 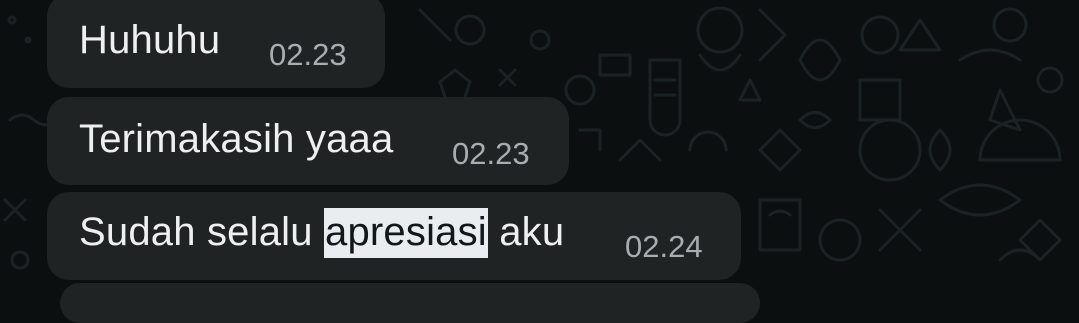 I want to click on message-bubble: Huhuhu 02.23, so click(x=216, y=44).